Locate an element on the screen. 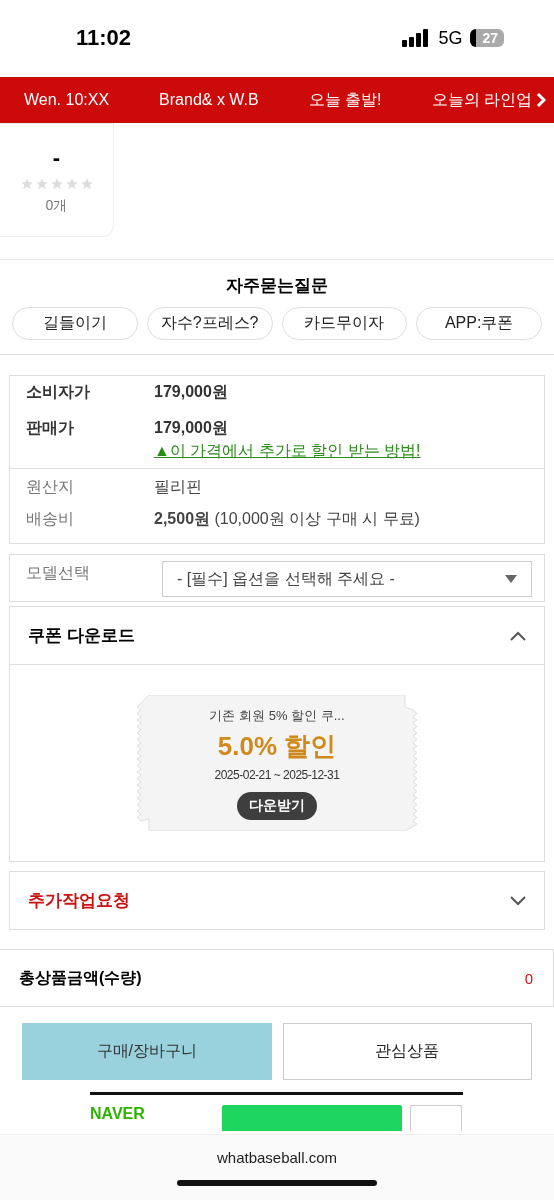  field-value: 2,500원 (10,000원 이상 구매 시 무료) is located at coordinates (287, 518).